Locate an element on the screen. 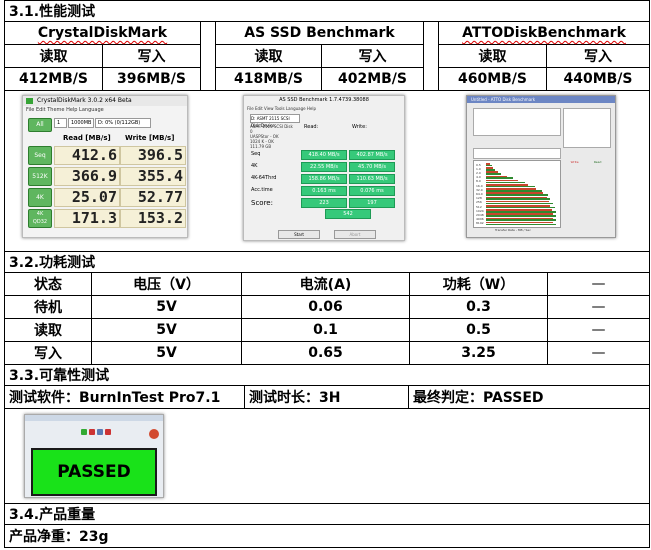 The width and height of the screenshot is (651, 550). asssd-start-button: Start is located at coordinates (299, 234).